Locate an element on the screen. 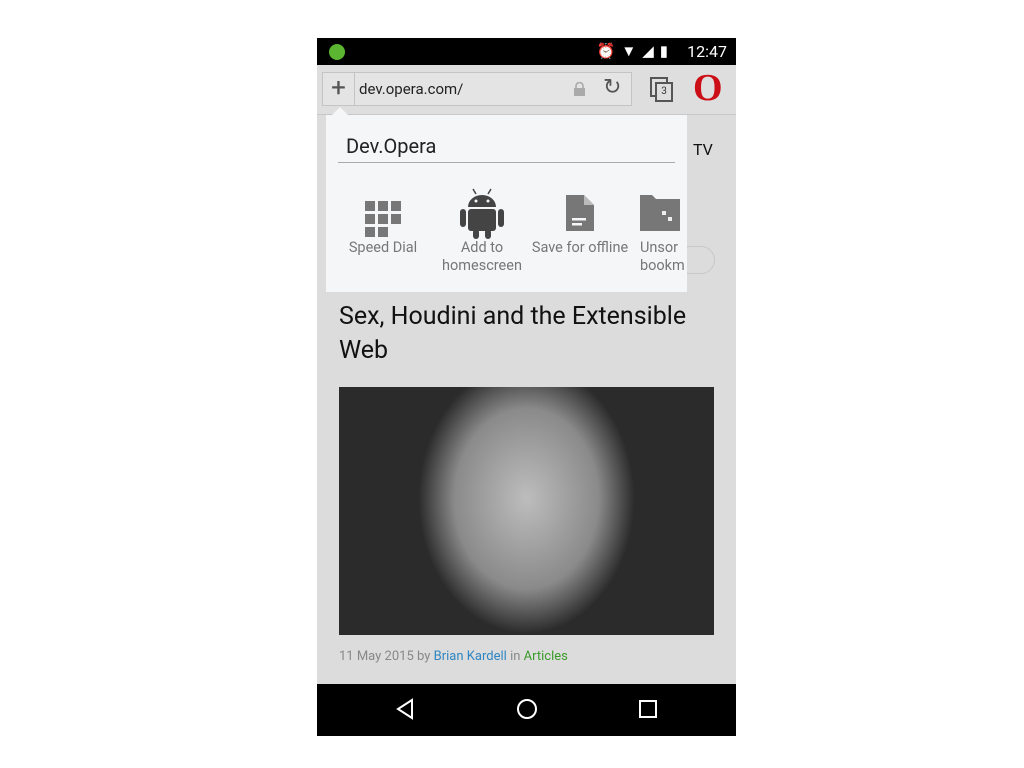 This screenshot has width=1024, height=768. page-nav-fragment: TV is located at coordinates (703, 149).